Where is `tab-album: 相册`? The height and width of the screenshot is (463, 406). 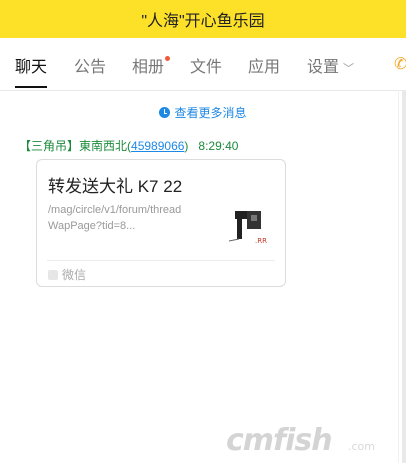 tab-album: 相册 is located at coordinates (151, 64).